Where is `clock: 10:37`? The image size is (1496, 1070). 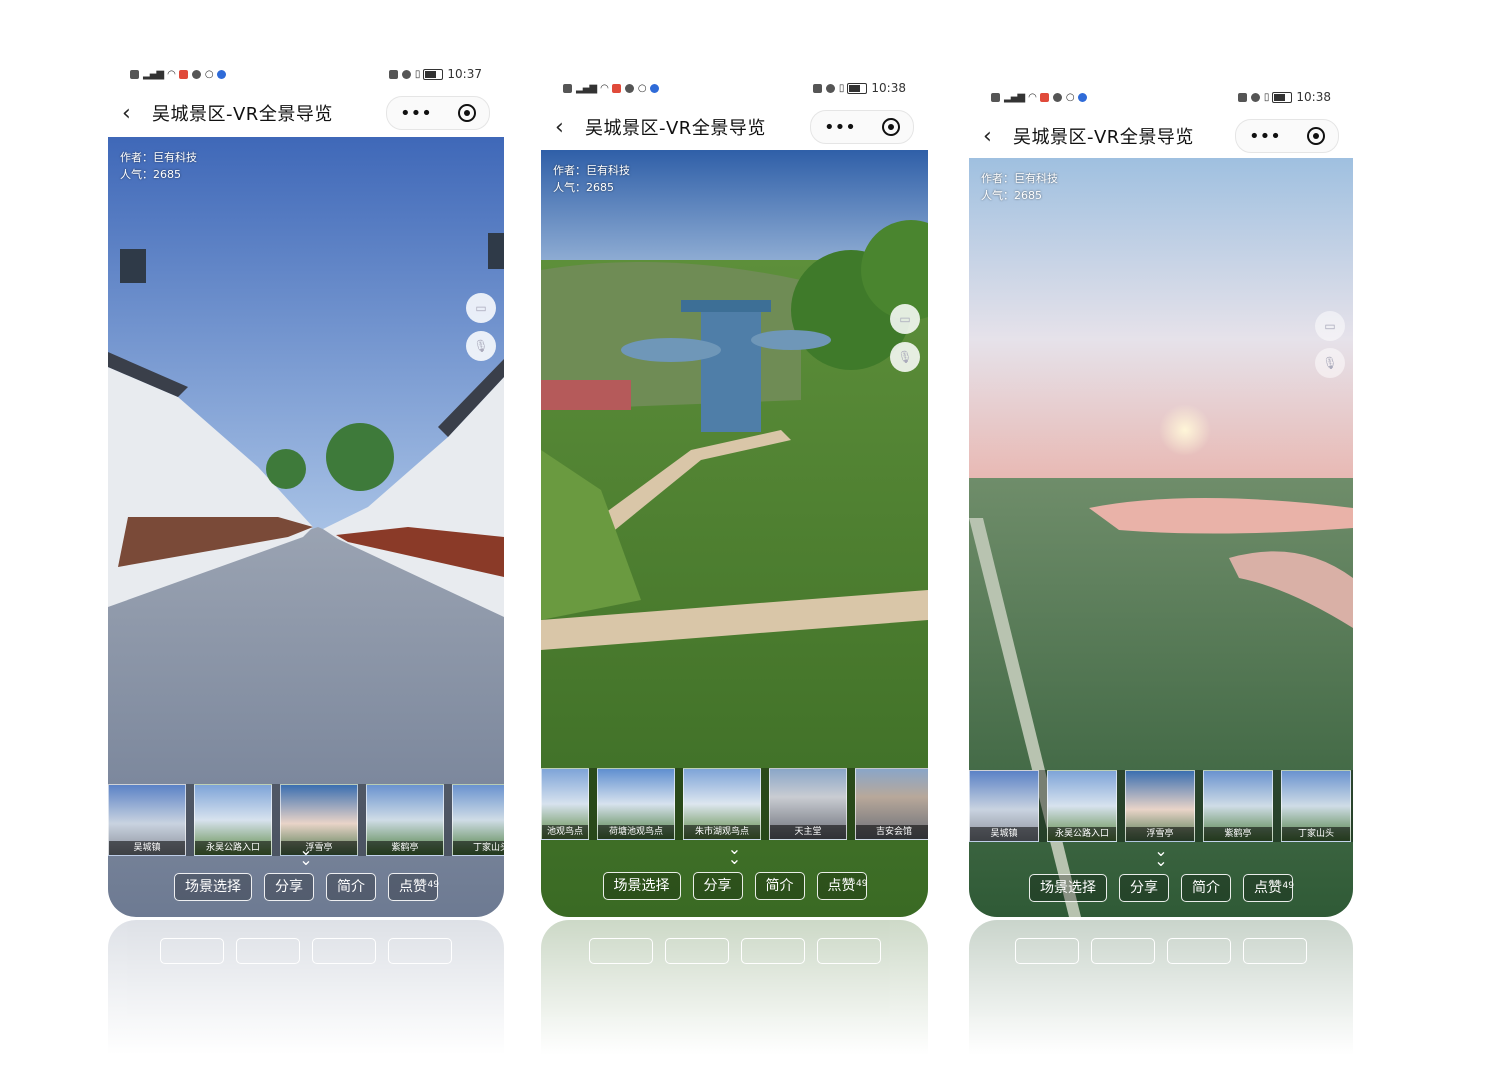
clock: 10:37 is located at coordinates (464, 74).